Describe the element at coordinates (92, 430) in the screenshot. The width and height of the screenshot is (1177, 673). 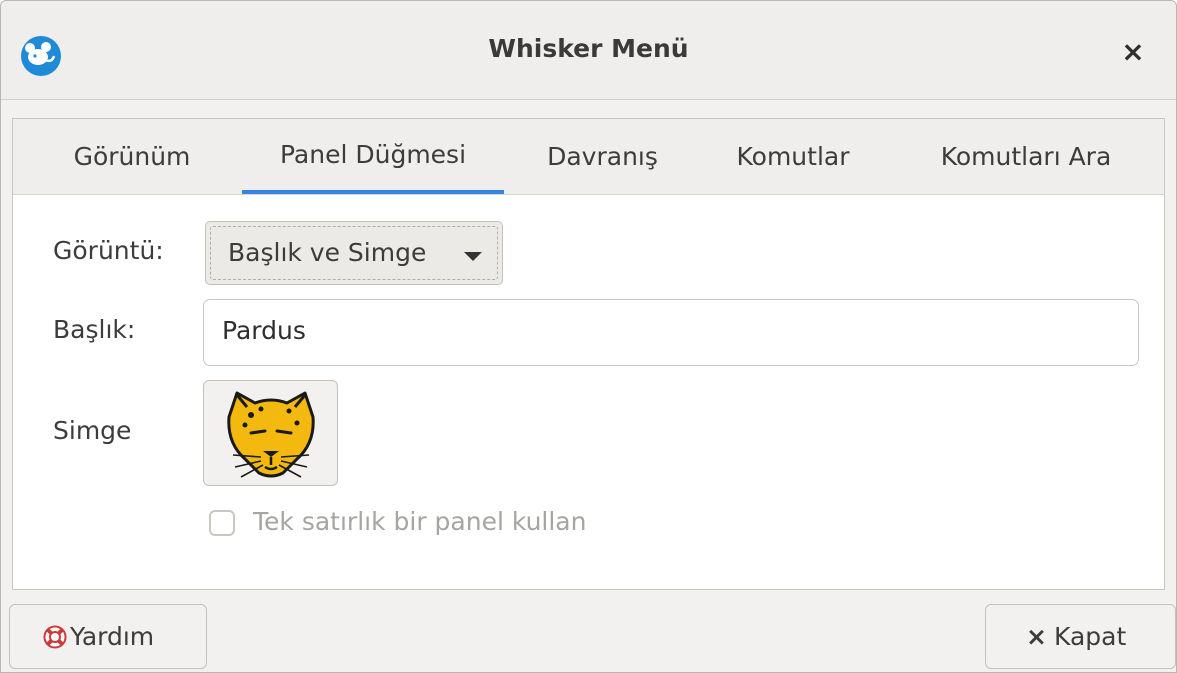
I see `icon-label: Simge` at that location.